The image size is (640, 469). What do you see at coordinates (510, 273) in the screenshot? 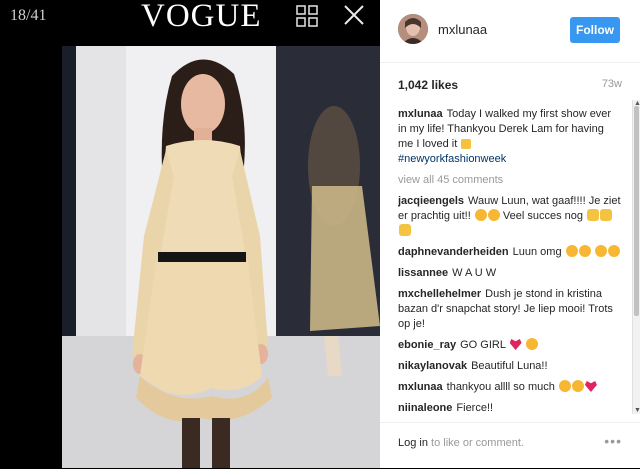
I see `comment-item: lissannee W A U W` at bounding box center [510, 273].